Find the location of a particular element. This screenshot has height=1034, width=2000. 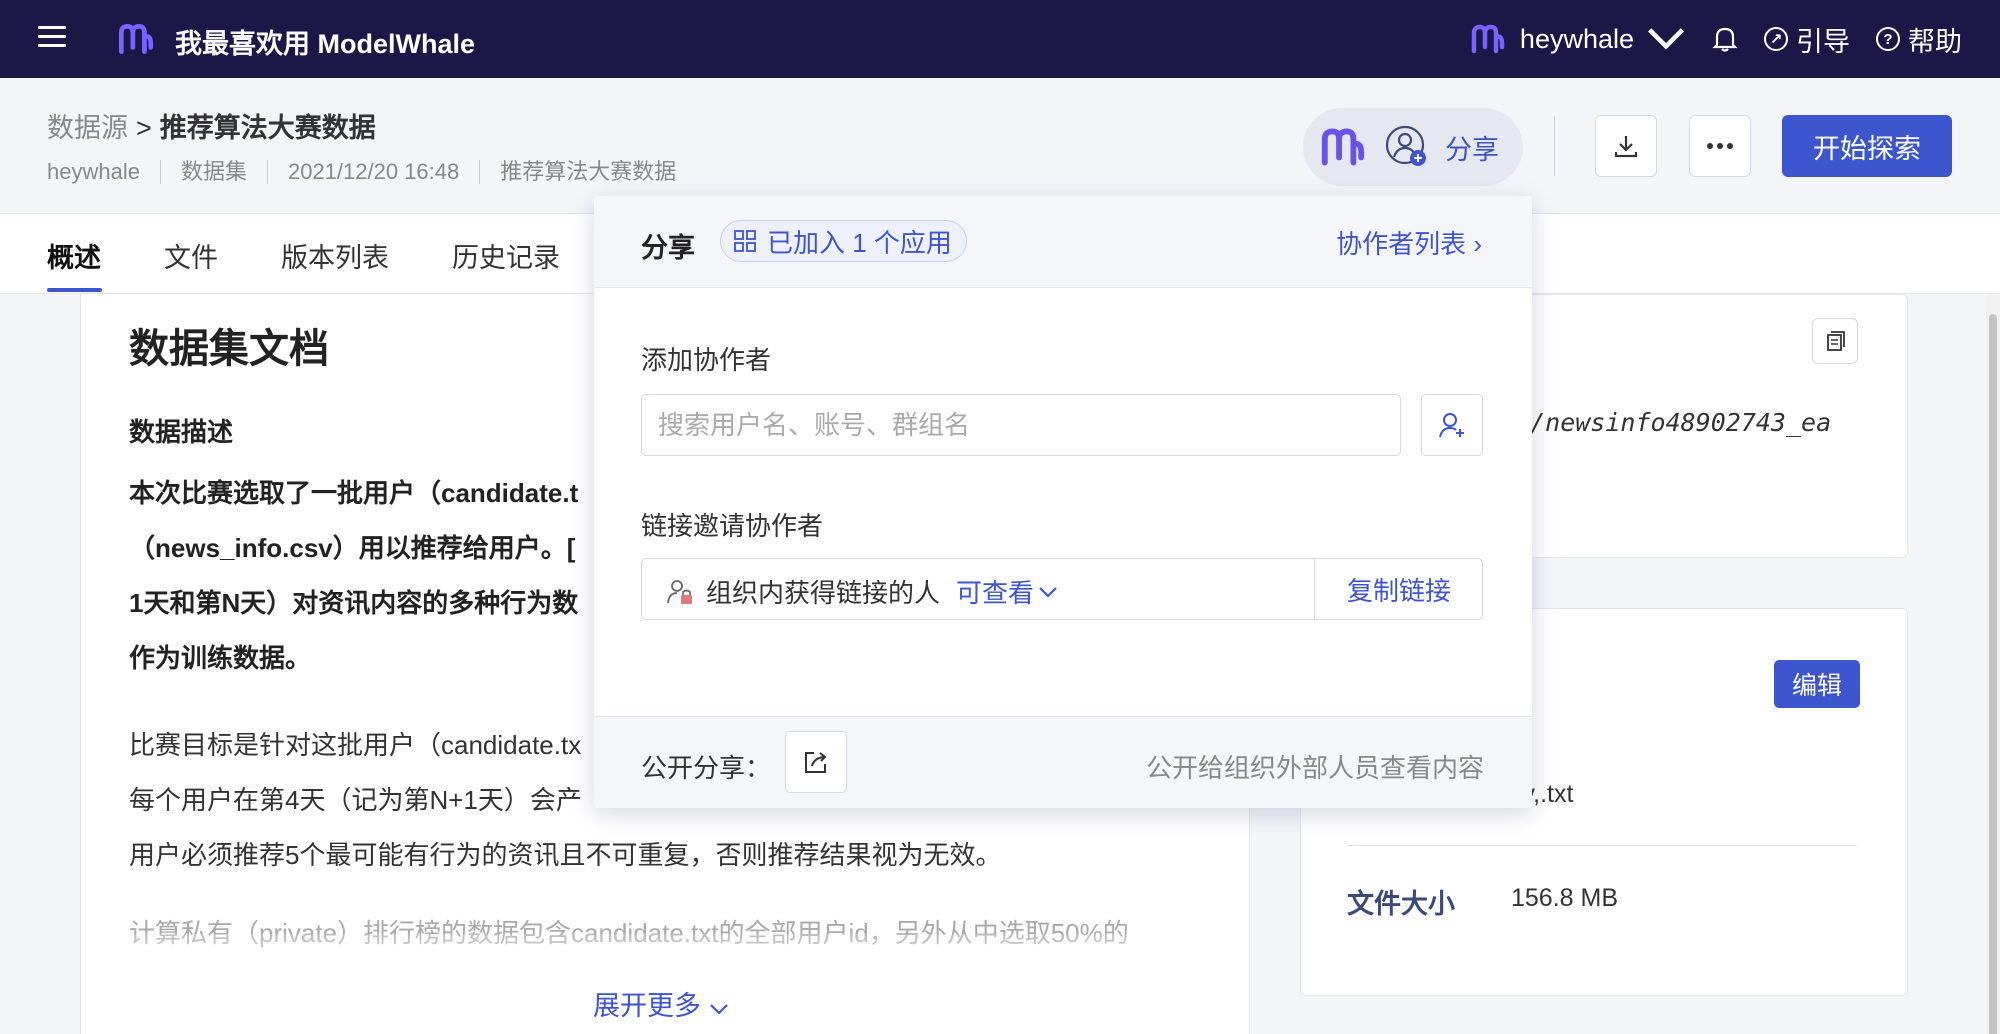

expand-more-button: 展开更多 is located at coordinates (661, 1003).